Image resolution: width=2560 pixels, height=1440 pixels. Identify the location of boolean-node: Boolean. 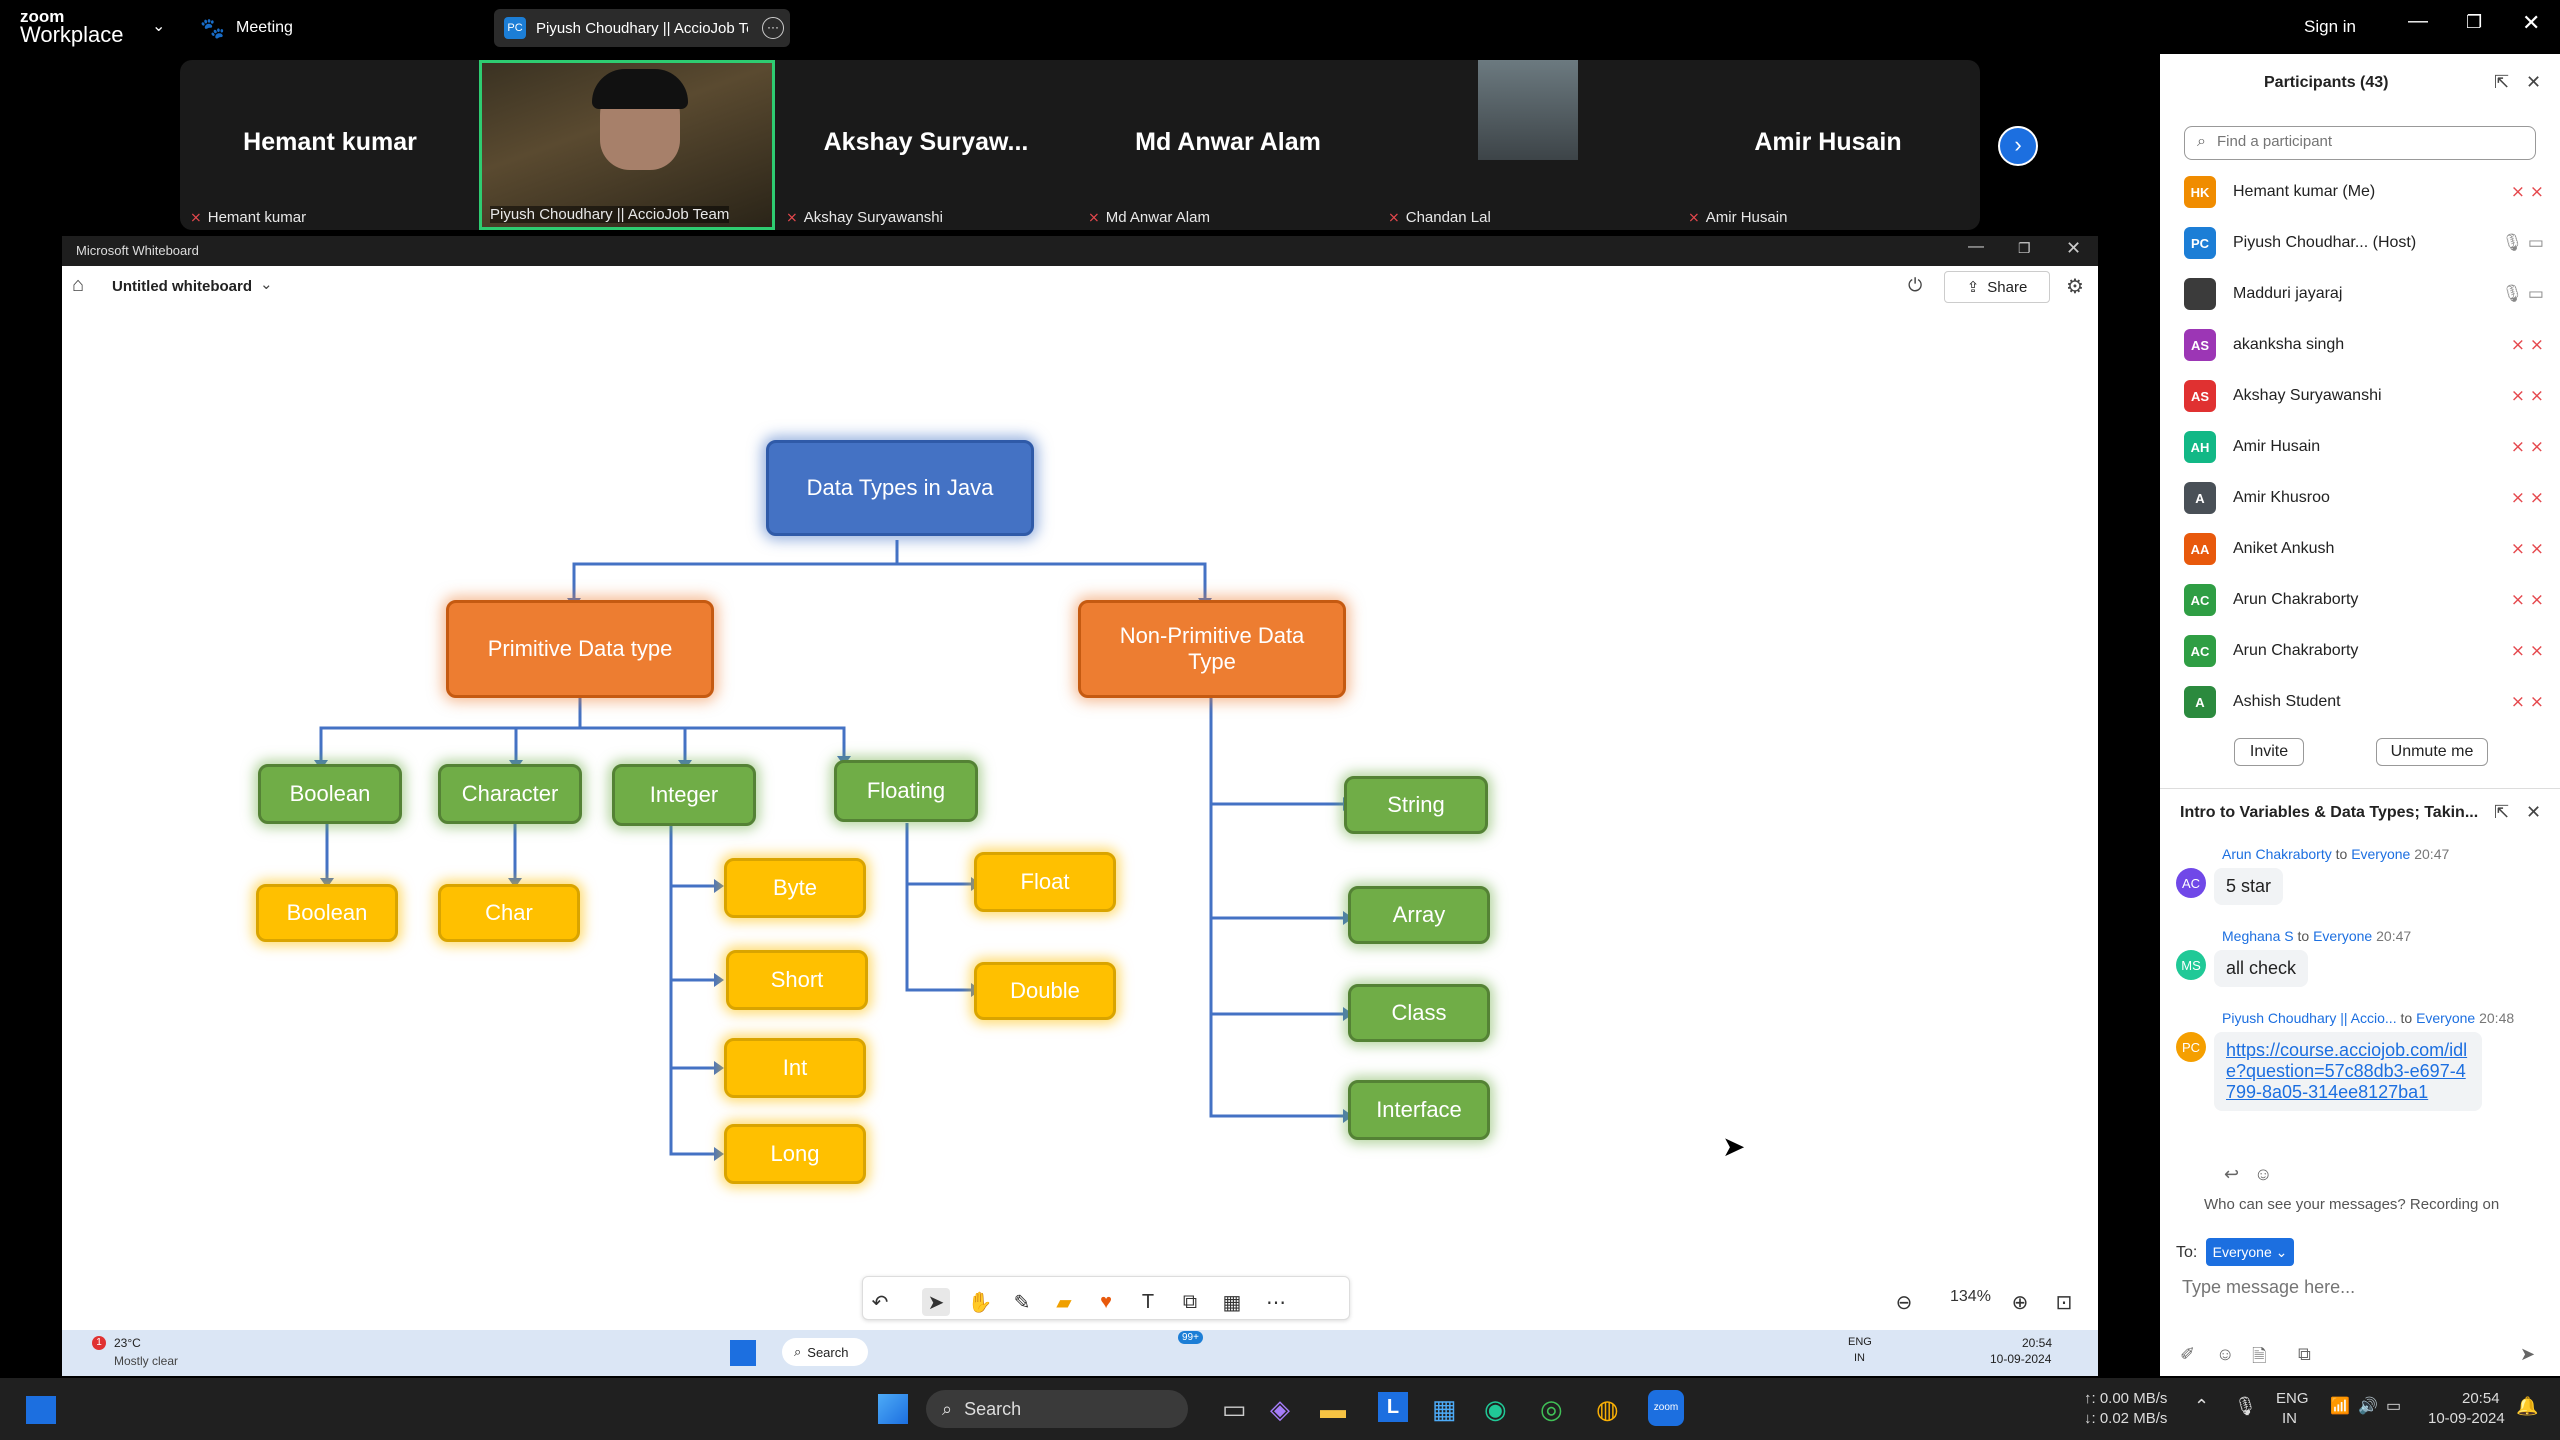
(330, 794).